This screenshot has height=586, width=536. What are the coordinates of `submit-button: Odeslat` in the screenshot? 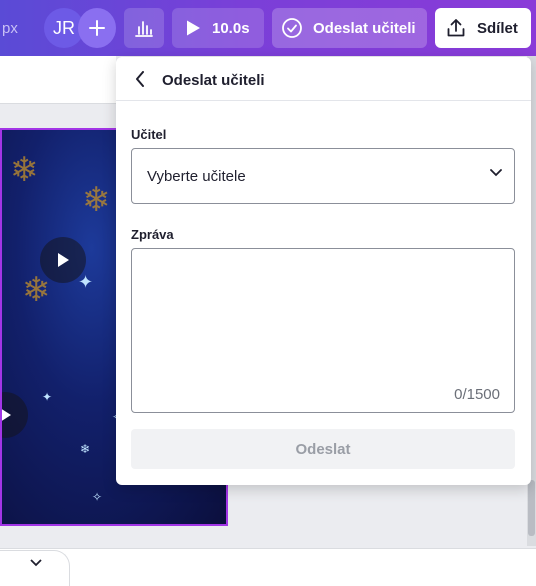 It's located at (323, 449).